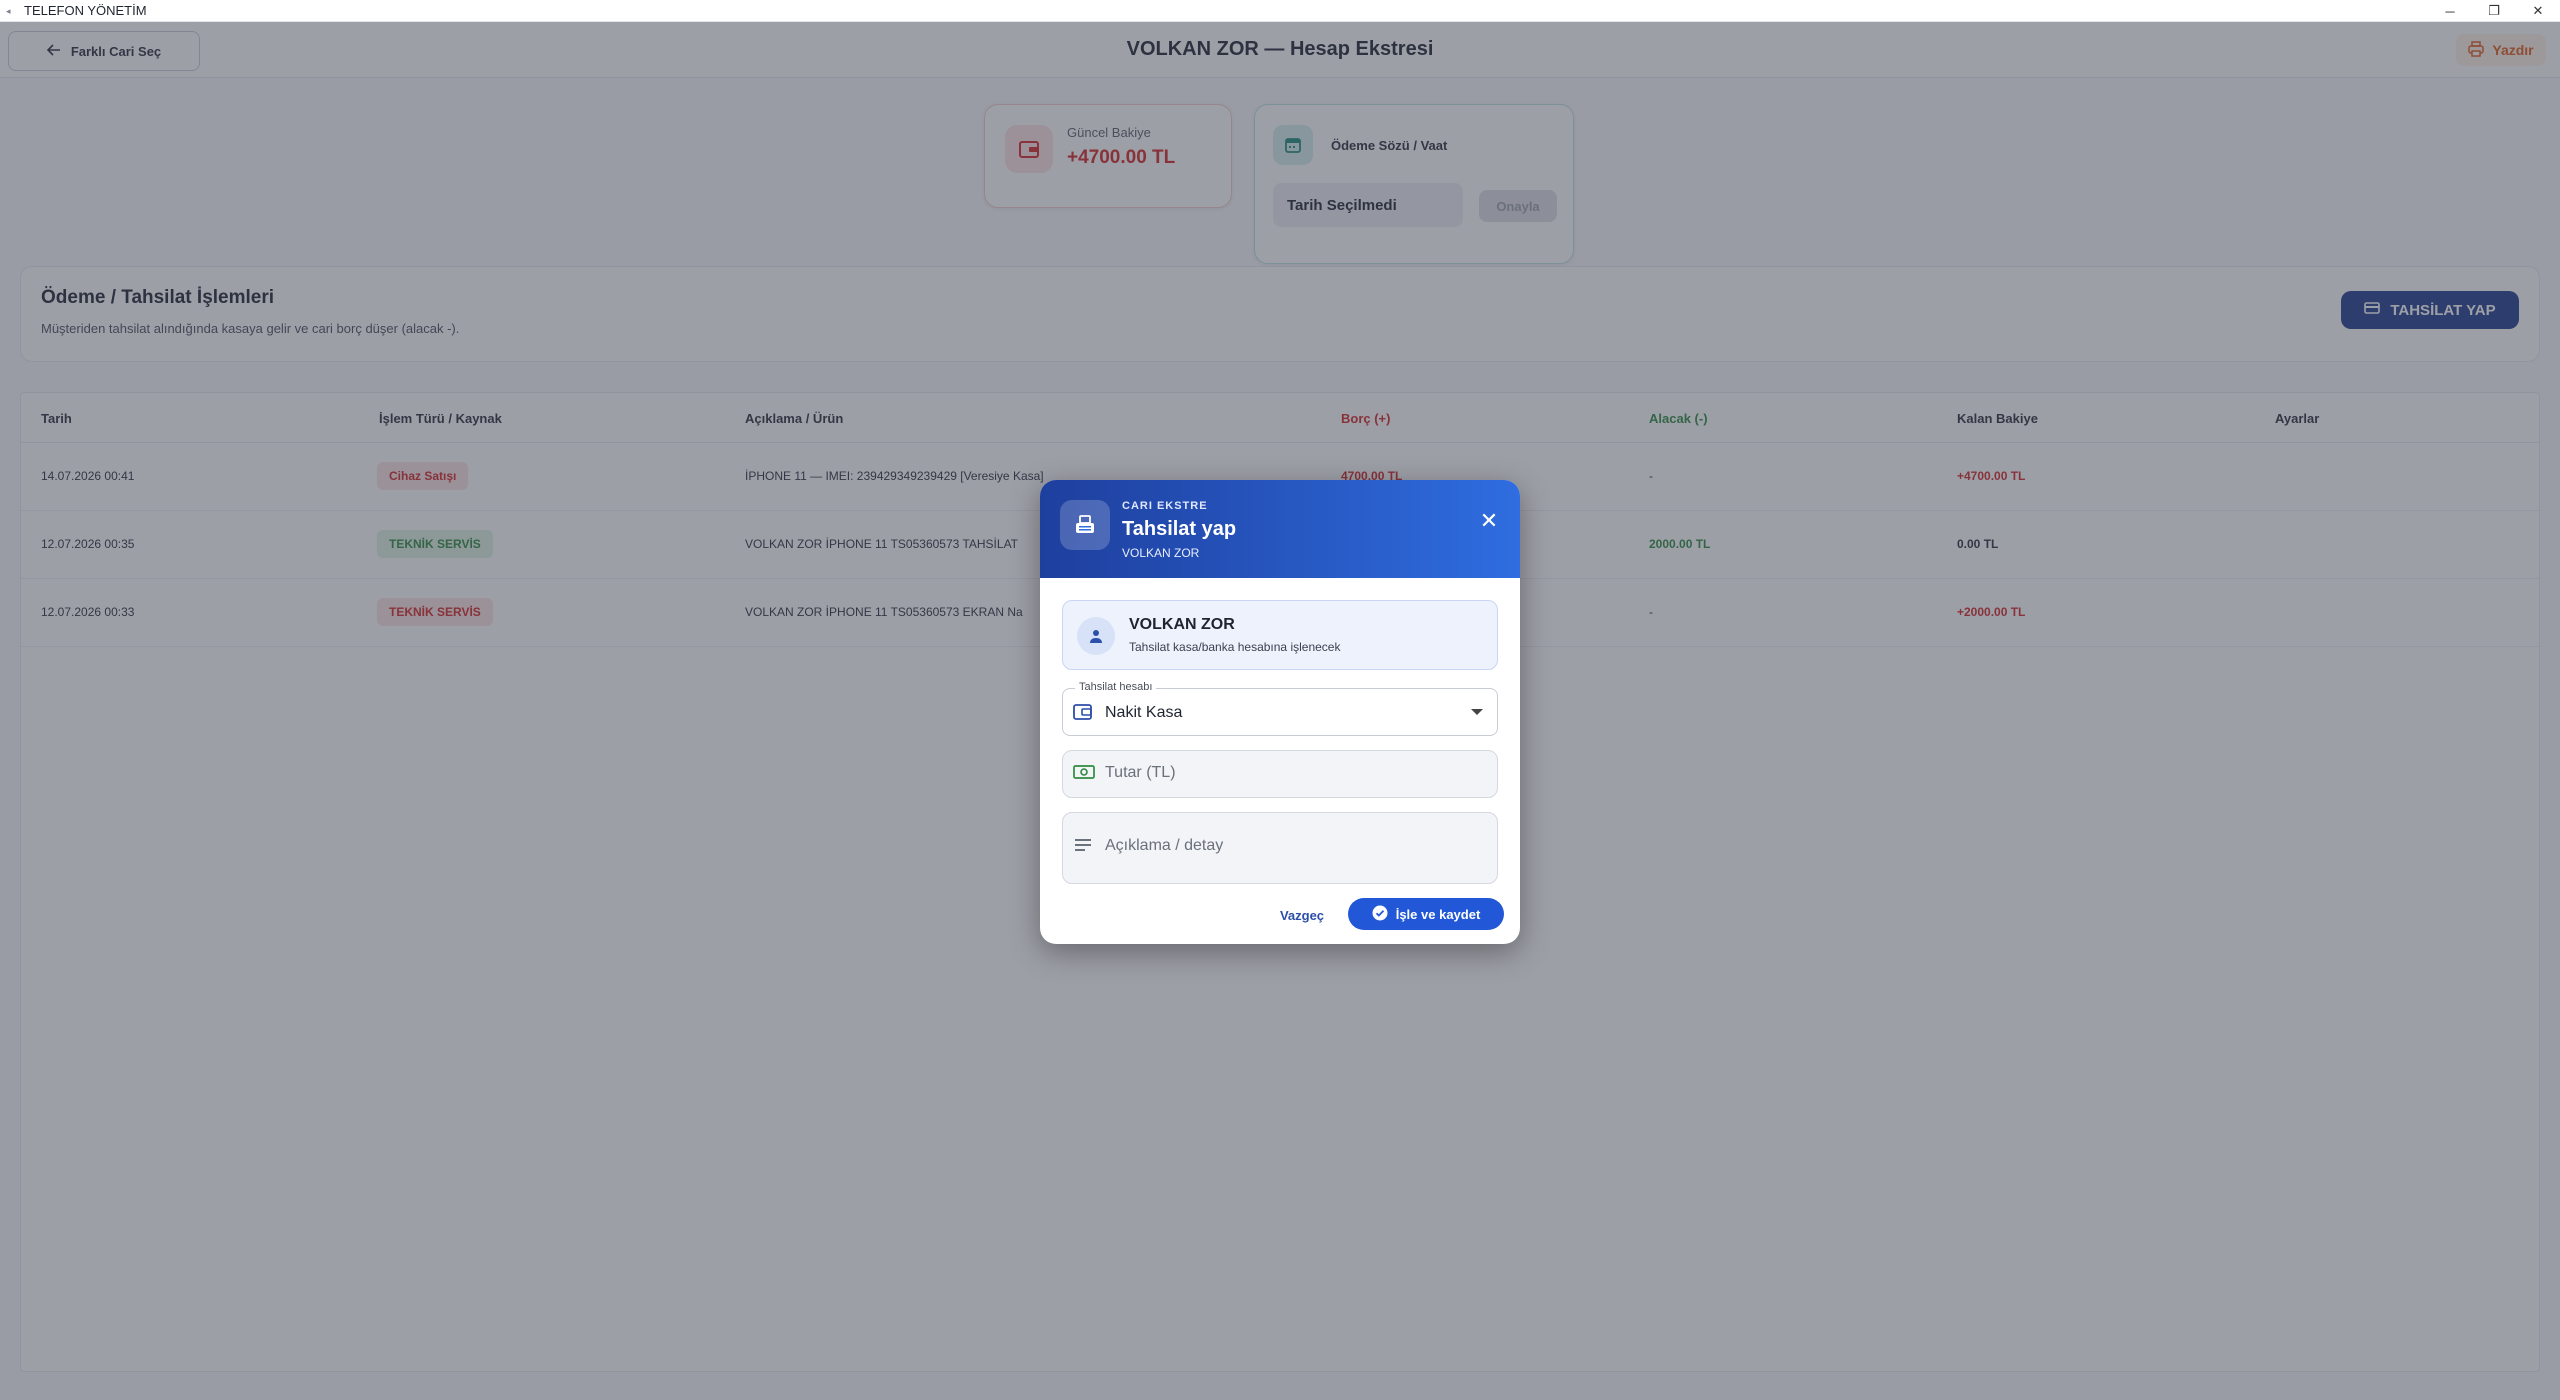  I want to click on restore-icon: ❐, so click(2494, 11).